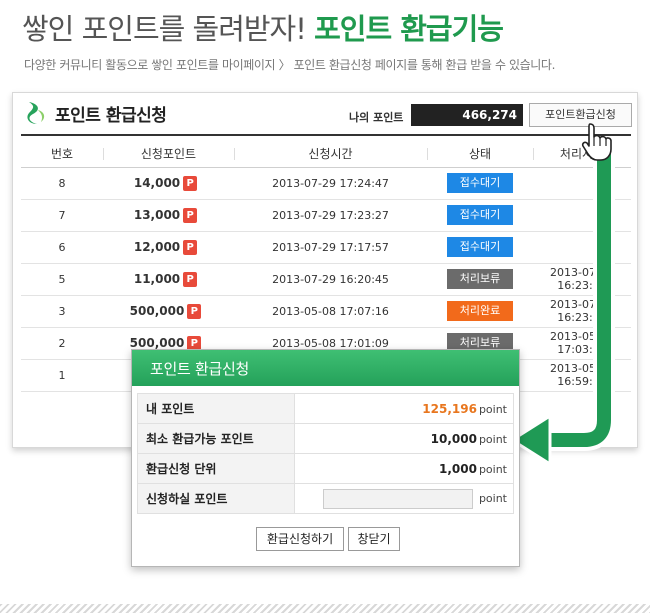  I want to click on close-modal-button: 창닫기, so click(374, 539).